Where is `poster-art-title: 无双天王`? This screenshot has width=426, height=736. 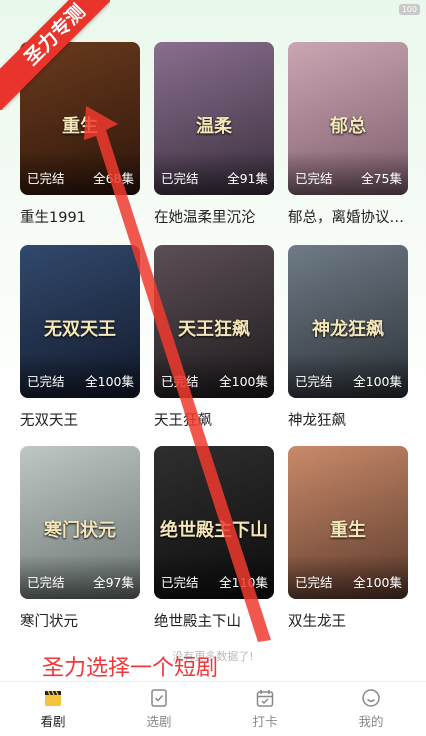
poster-art-title: 无双天王 is located at coordinates (80, 329).